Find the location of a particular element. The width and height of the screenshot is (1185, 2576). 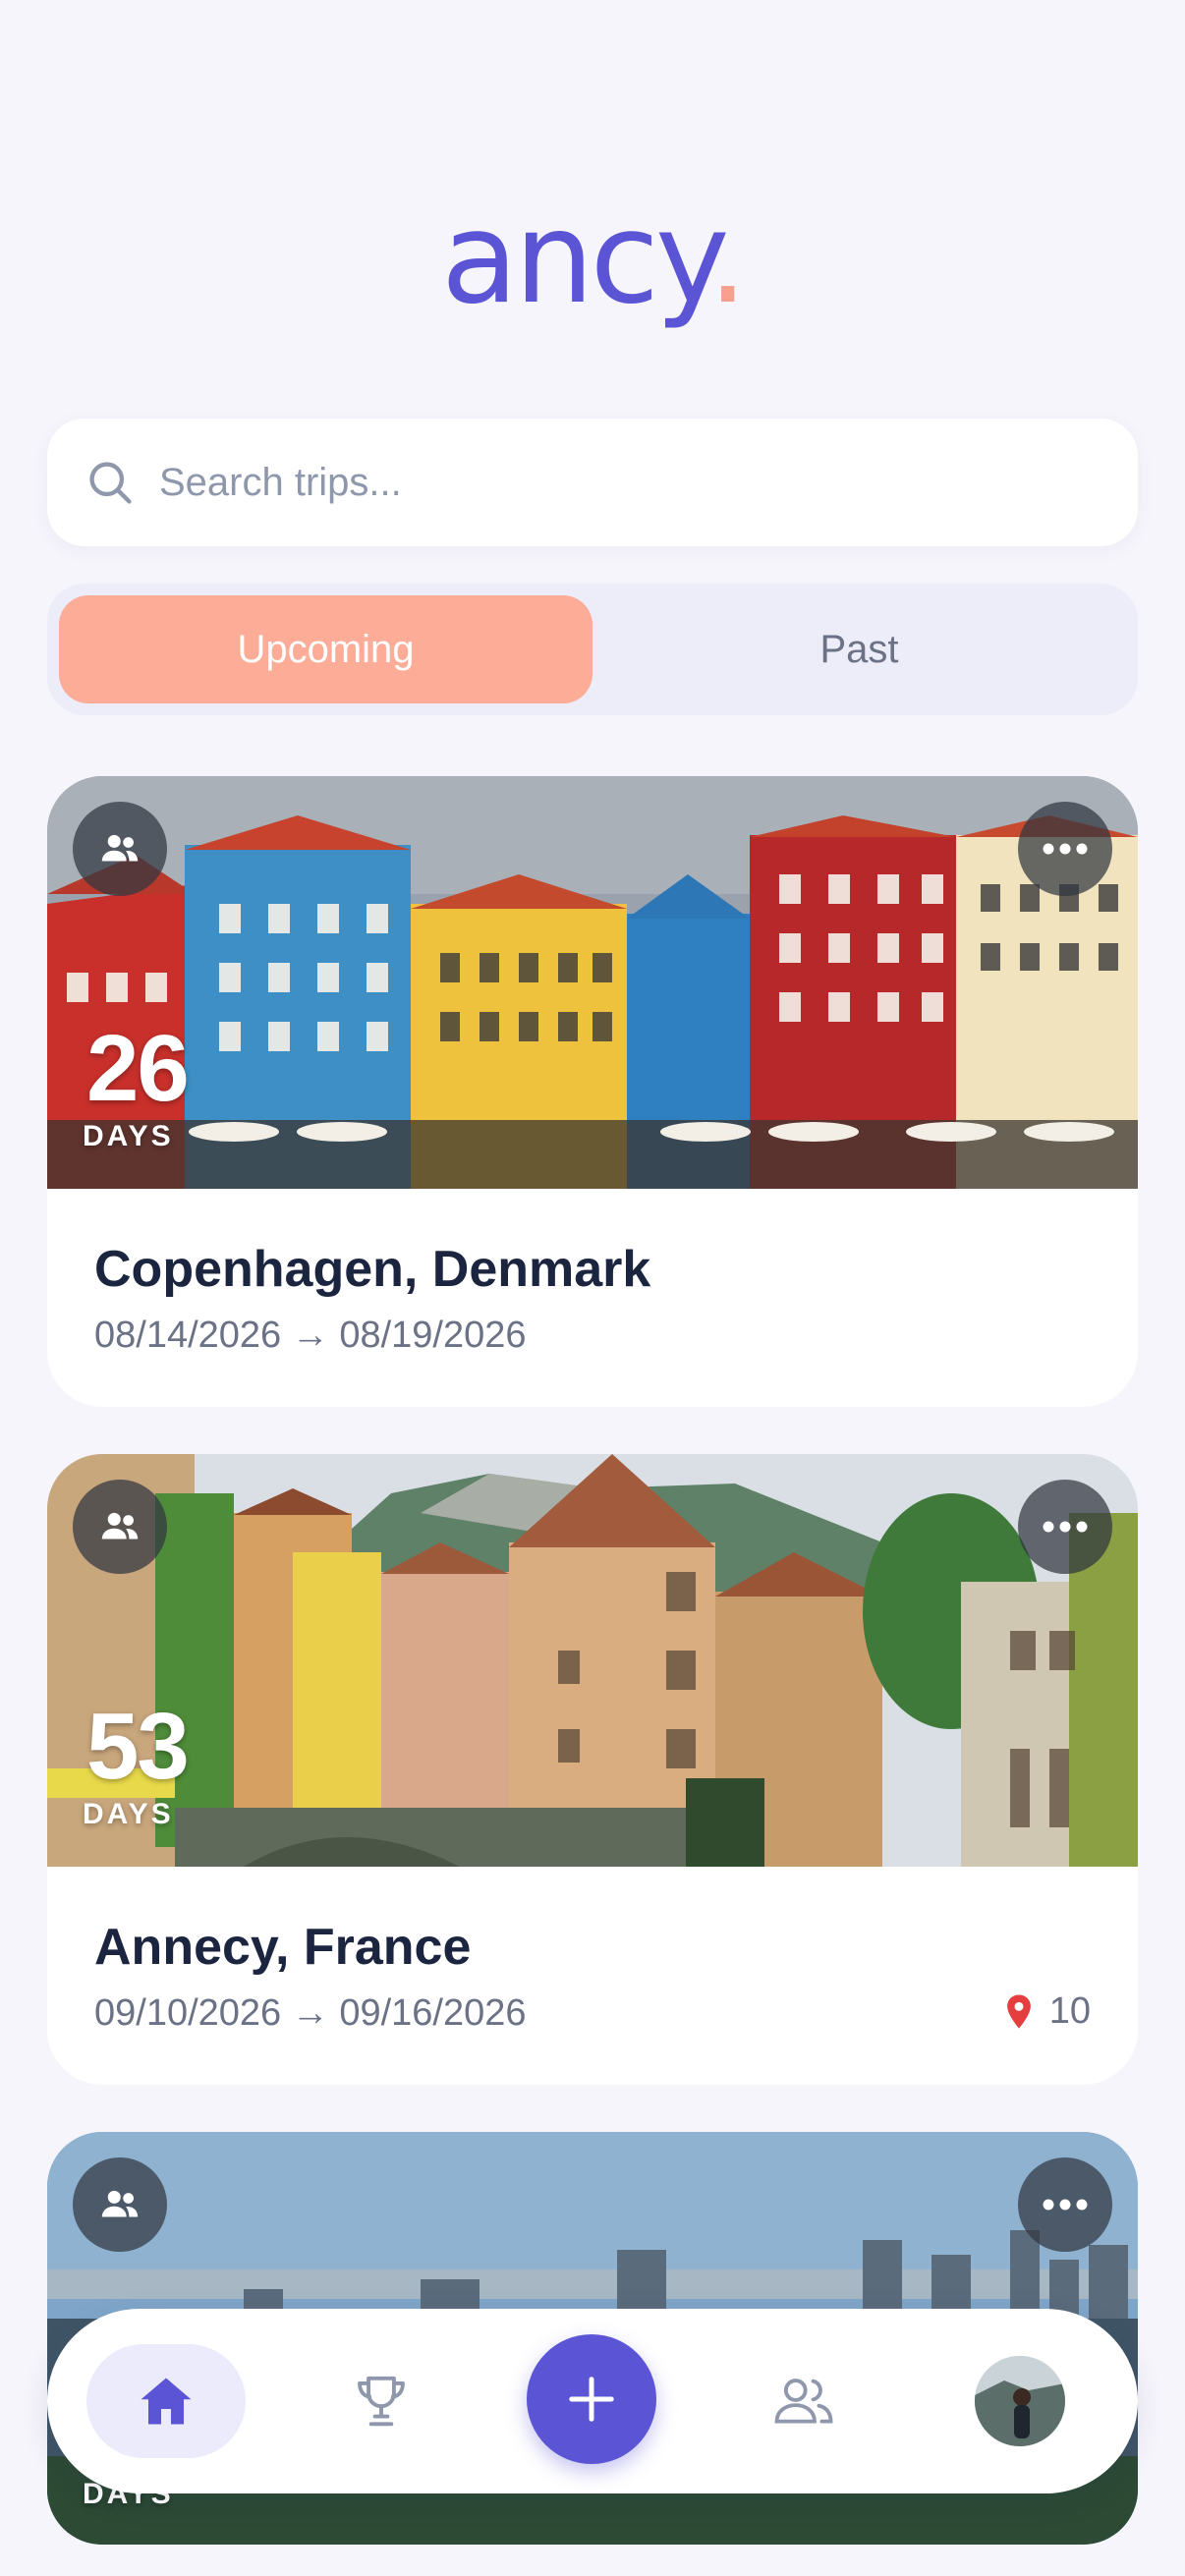

nav-friends is located at coordinates (804, 2401).